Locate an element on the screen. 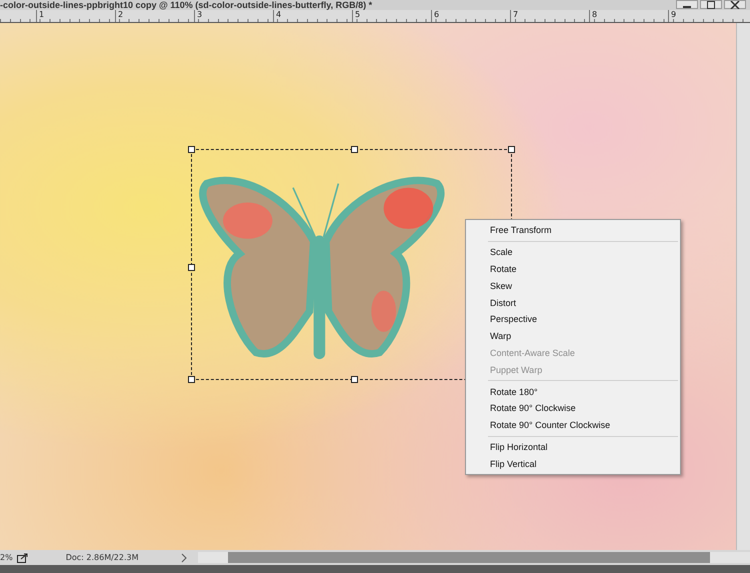  ruler-label: 2 is located at coordinates (154, 16).